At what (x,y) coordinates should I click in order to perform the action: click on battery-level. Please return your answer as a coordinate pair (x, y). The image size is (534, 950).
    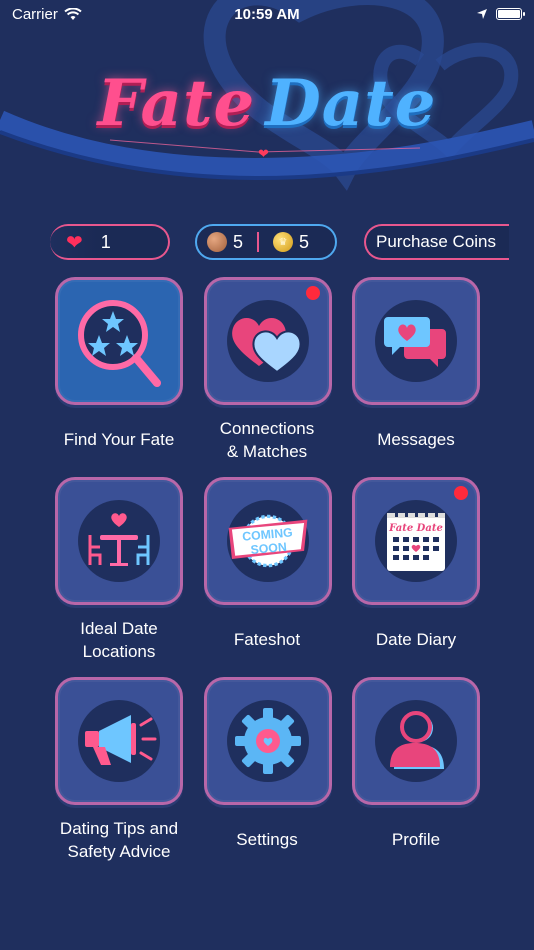
    Looking at the image, I should click on (509, 14).